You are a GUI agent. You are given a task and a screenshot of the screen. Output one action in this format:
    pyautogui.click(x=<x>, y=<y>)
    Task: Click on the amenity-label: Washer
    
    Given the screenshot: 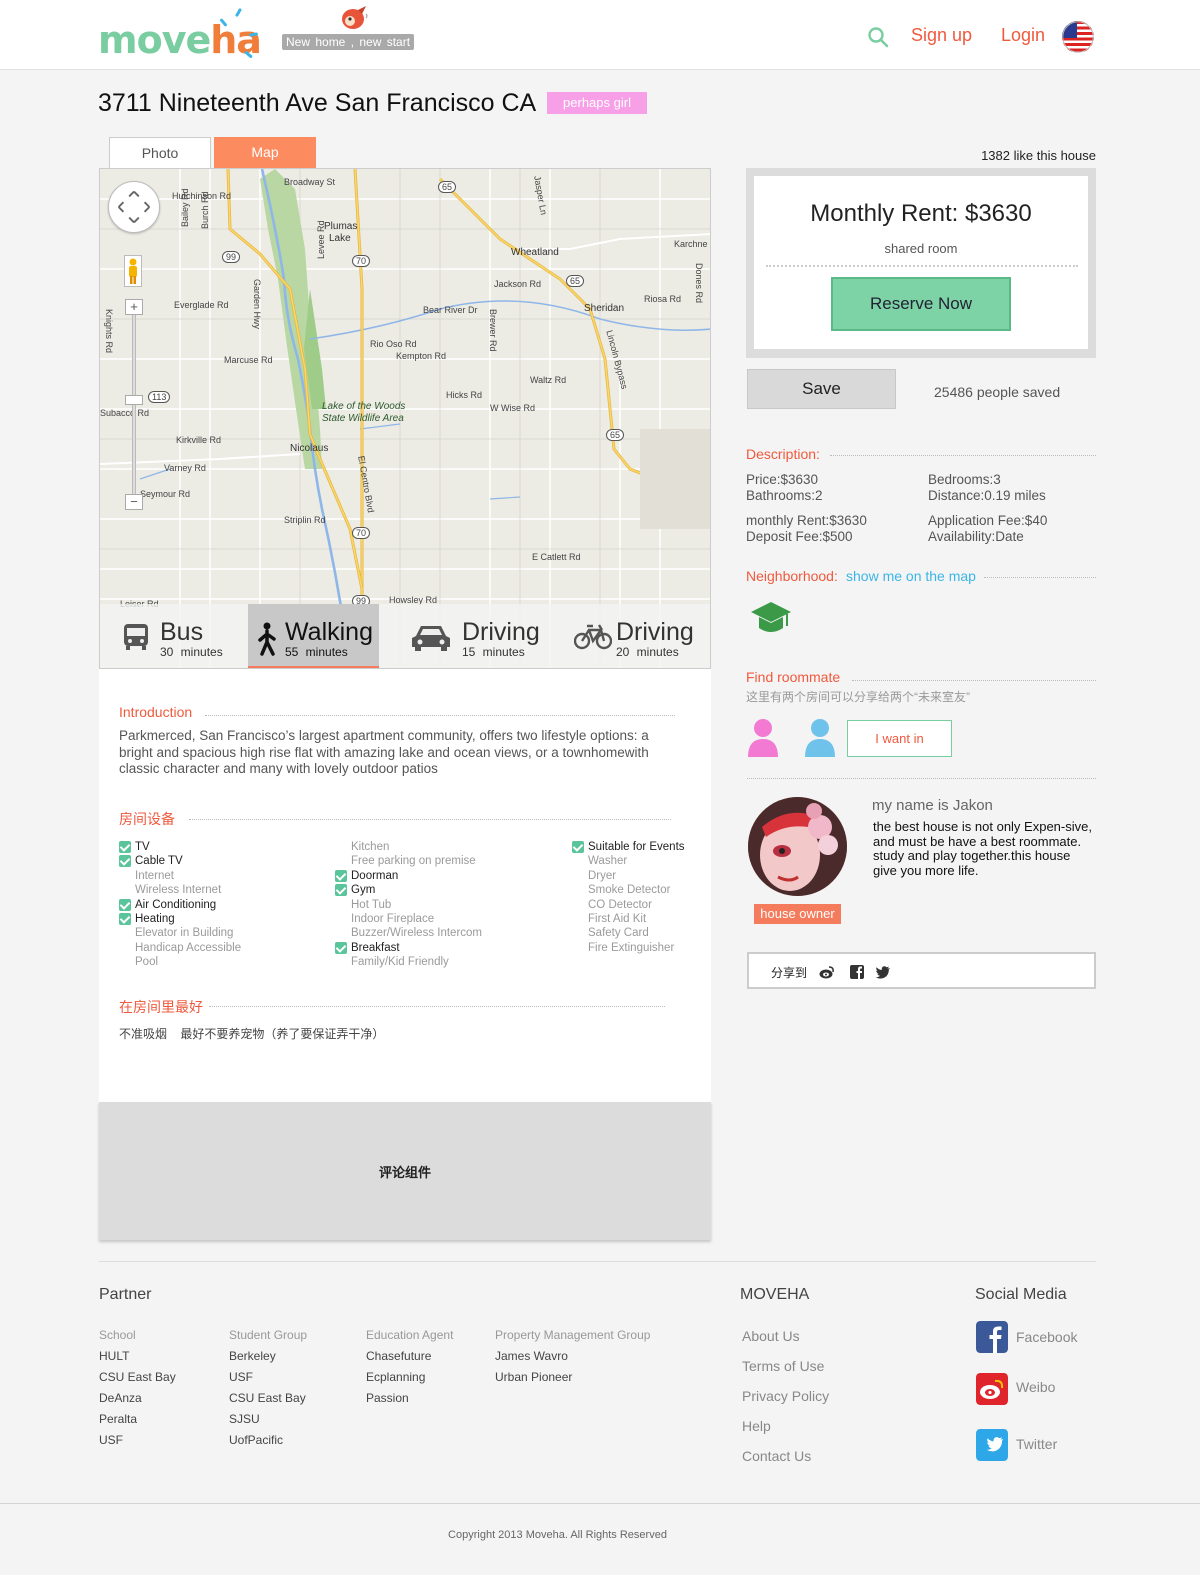 What is the action you would take?
    pyautogui.click(x=608, y=861)
    